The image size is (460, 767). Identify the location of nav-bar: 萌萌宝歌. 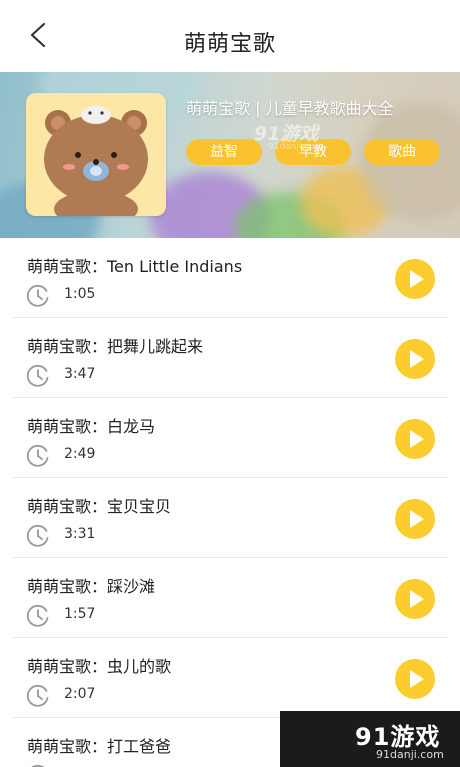
(230, 36).